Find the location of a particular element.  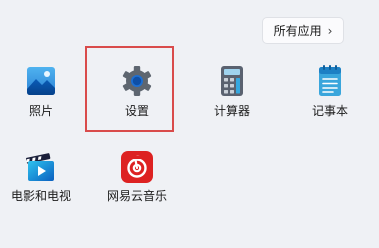

calculator-icon is located at coordinates (232, 81).